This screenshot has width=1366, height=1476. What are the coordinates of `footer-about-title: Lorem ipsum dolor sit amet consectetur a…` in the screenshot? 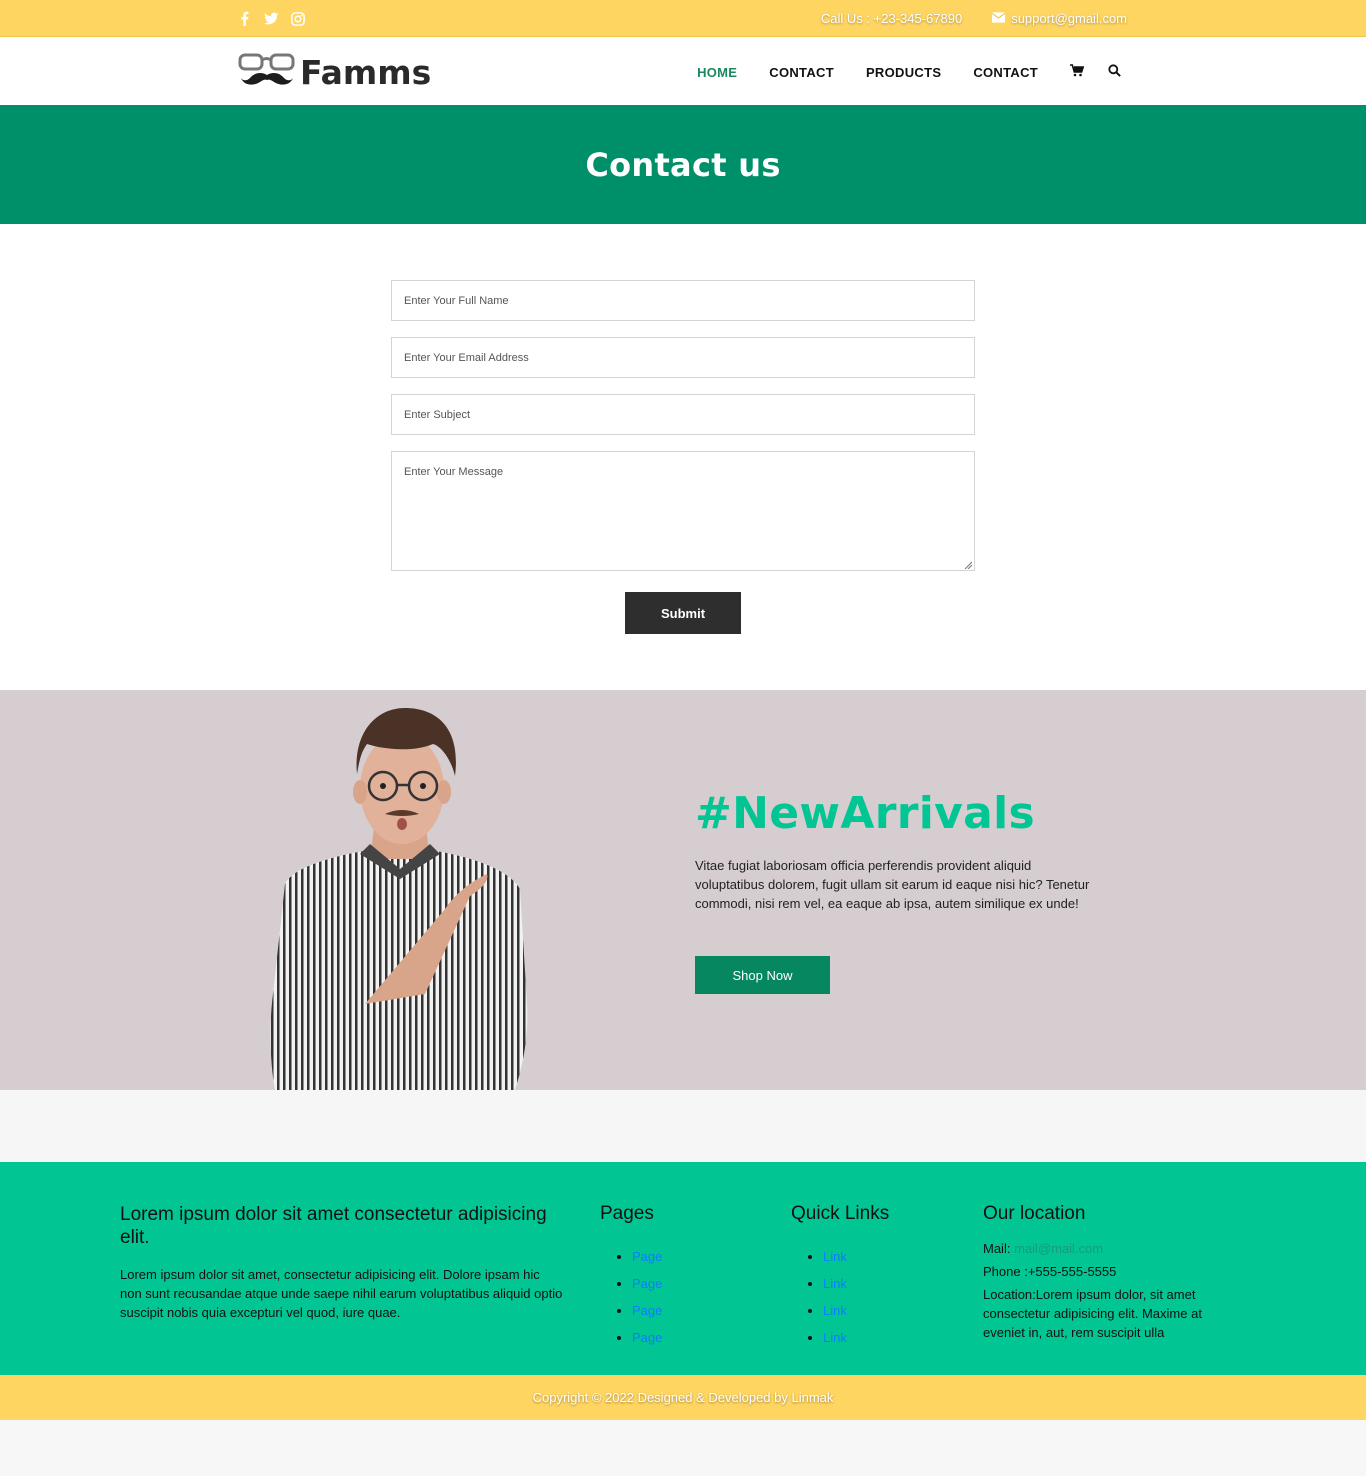 It's located at (333, 1226).